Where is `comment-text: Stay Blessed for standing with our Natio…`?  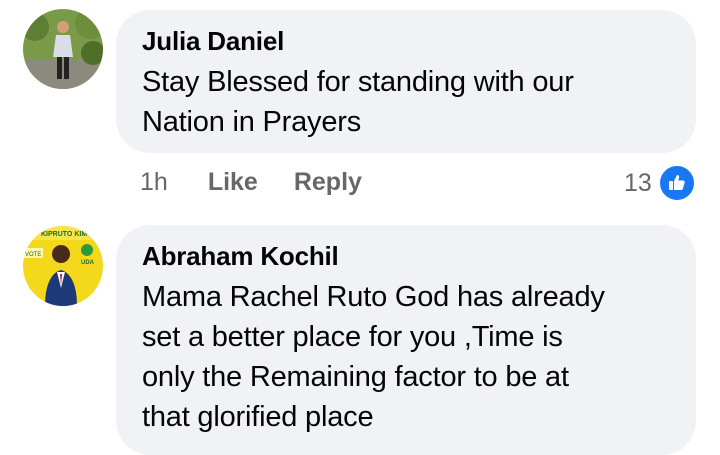 comment-text: Stay Blessed for standing with our Natio… is located at coordinates (406, 102).